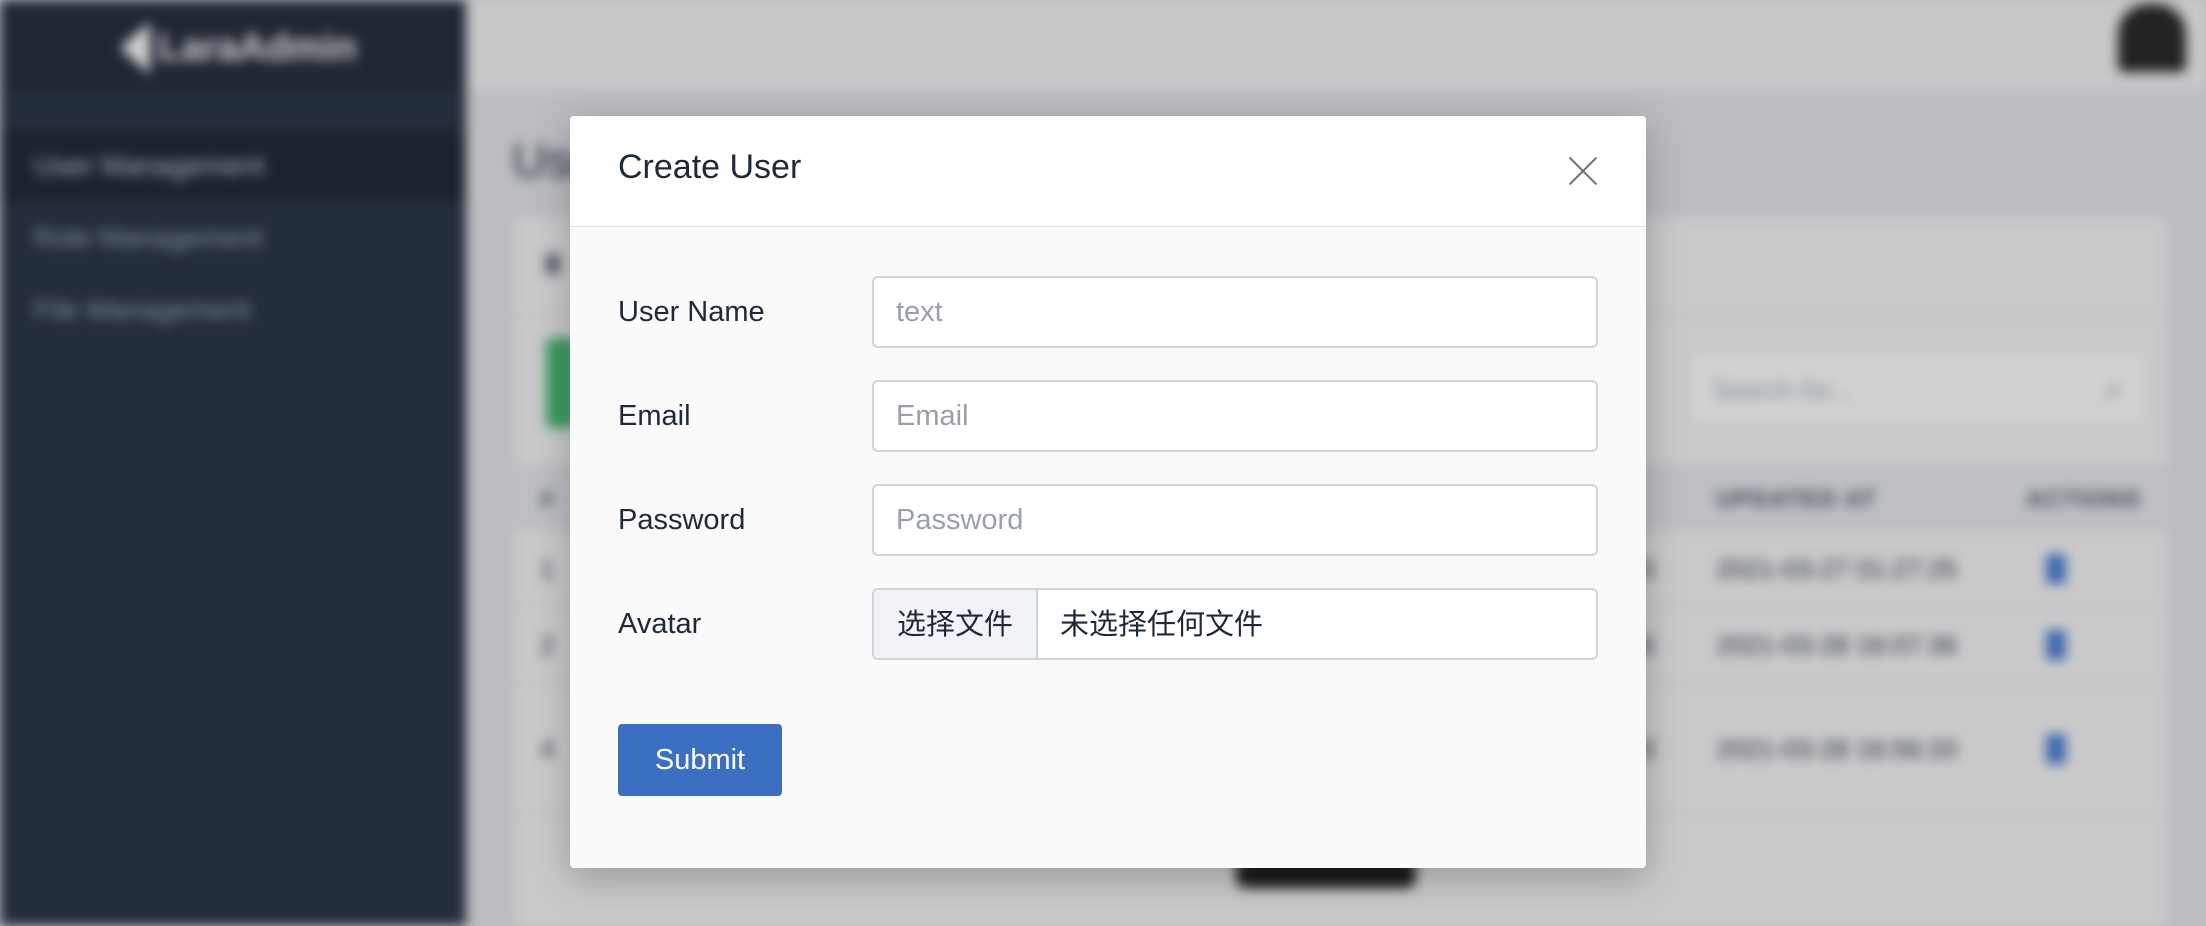  What do you see at coordinates (1162, 624) in the screenshot?
I see `file-status-text: 未选择任何文件` at bounding box center [1162, 624].